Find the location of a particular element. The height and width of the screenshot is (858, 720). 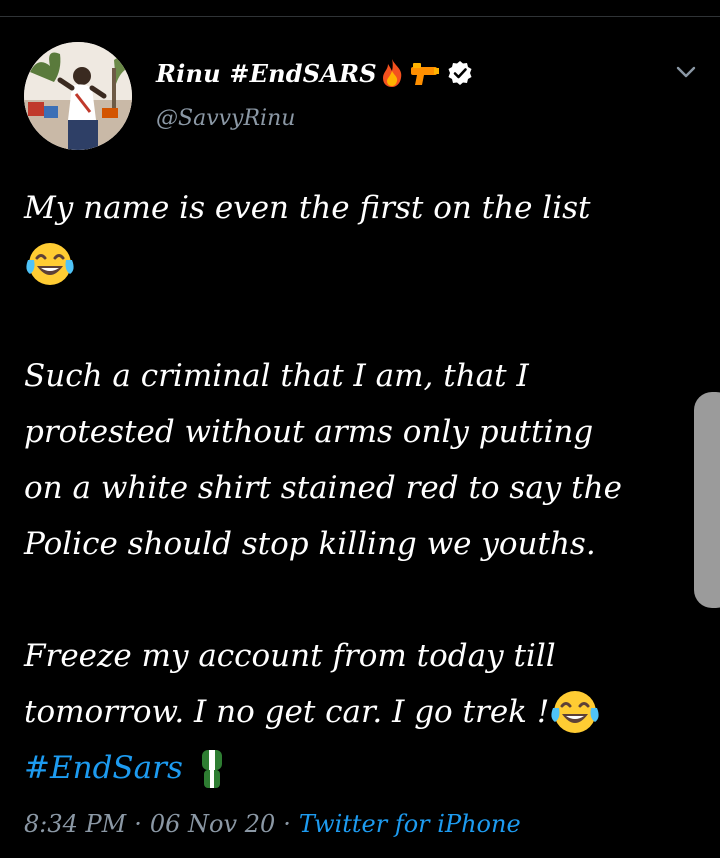

author-name-row: Rinu #EndSARS is located at coordinates (314, 73).